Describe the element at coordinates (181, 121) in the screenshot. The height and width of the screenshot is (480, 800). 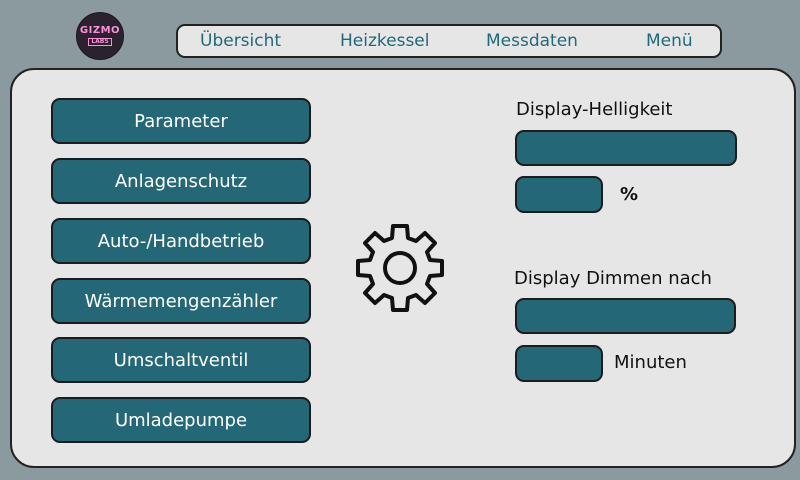
I see `parameter-button: Parameter` at that location.